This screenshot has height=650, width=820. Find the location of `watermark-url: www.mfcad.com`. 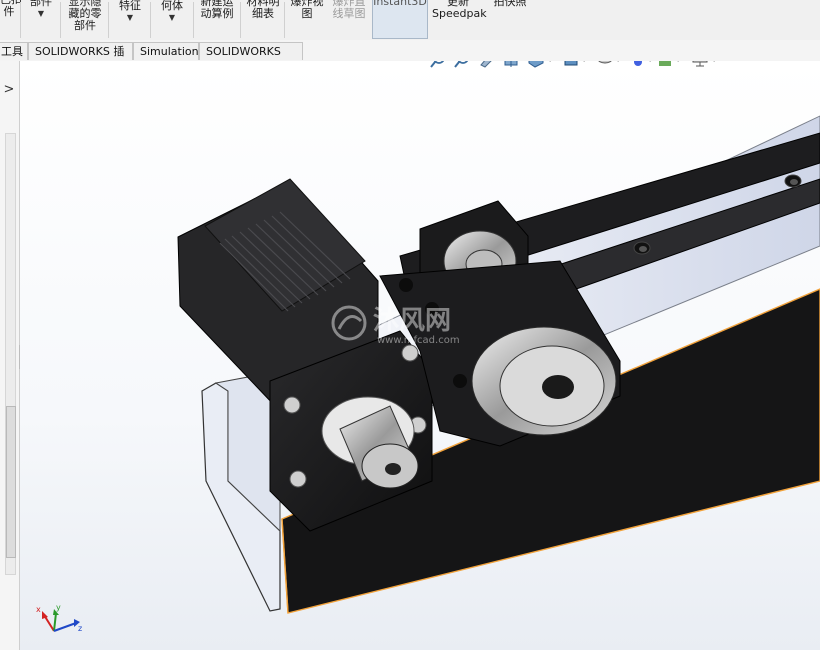

watermark-url: www.mfcad.com is located at coordinates (418, 340).